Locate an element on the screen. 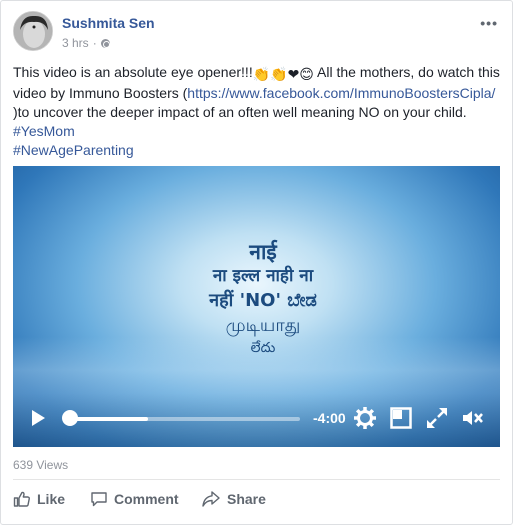 The height and width of the screenshot is (525, 513). comment-label: Comment is located at coordinates (146, 499).